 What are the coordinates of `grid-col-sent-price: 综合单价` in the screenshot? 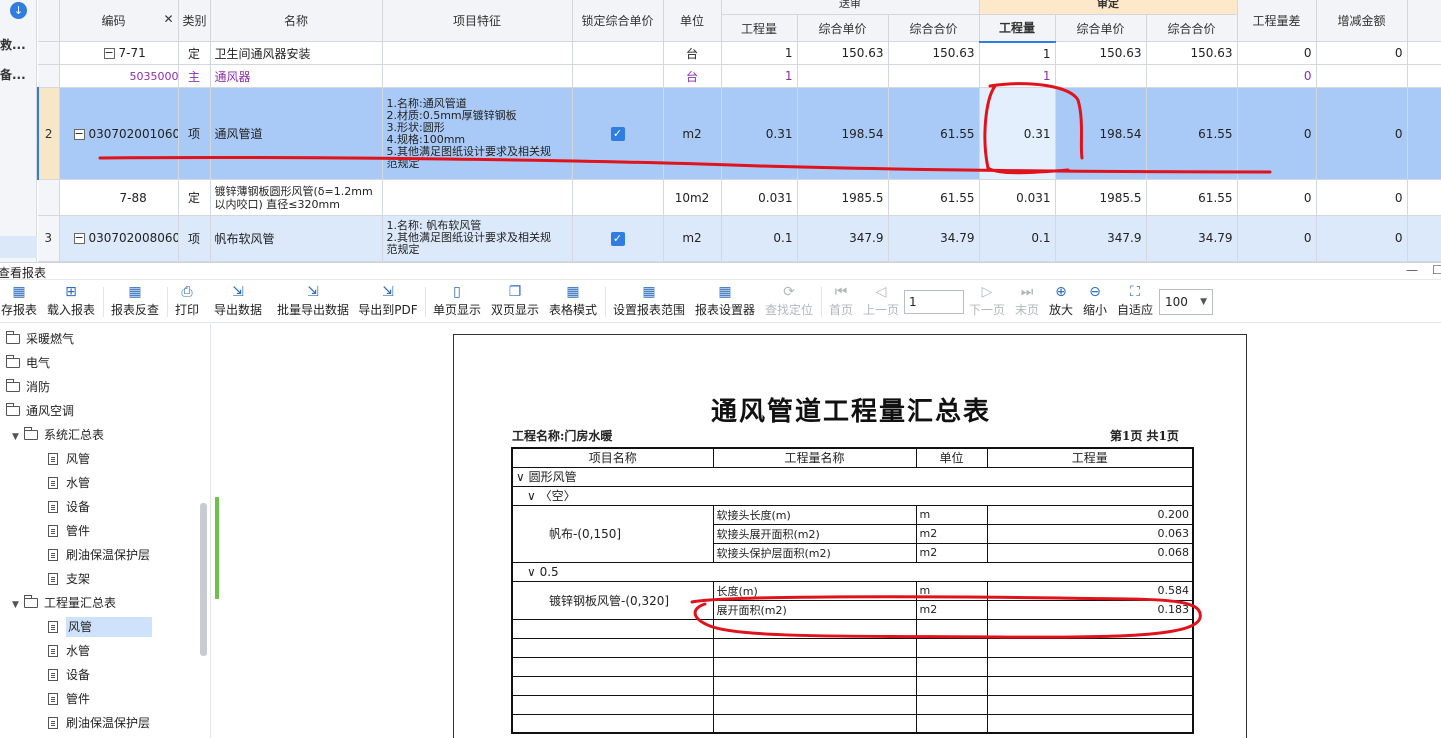 It's located at (843, 28).